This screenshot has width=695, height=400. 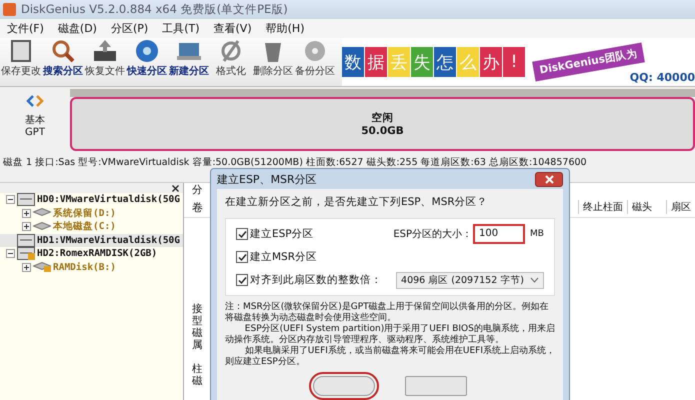 I want to click on banner-tile: !, so click(x=514, y=62).